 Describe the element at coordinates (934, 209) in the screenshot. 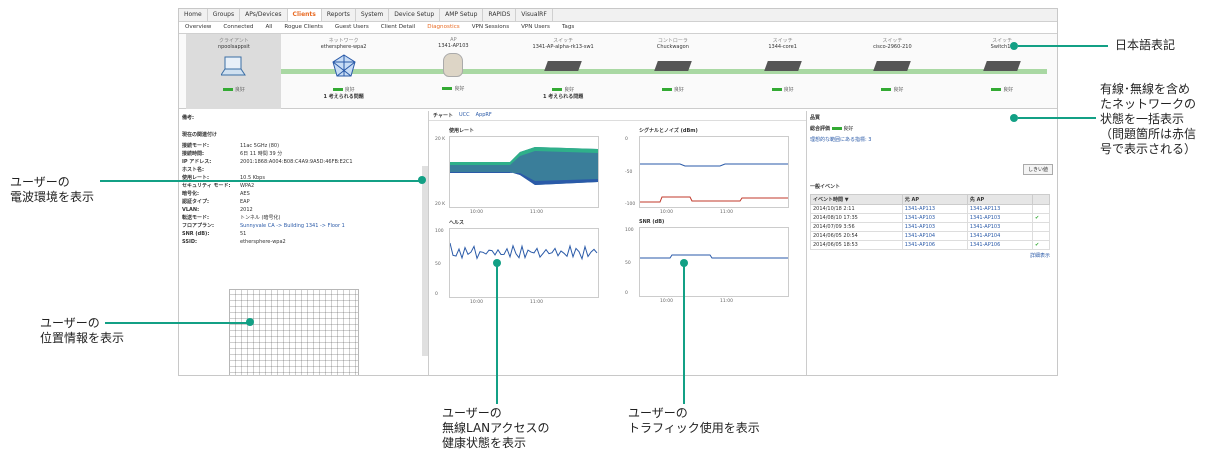

I see `from-ap-link: 1341-AP113` at that location.